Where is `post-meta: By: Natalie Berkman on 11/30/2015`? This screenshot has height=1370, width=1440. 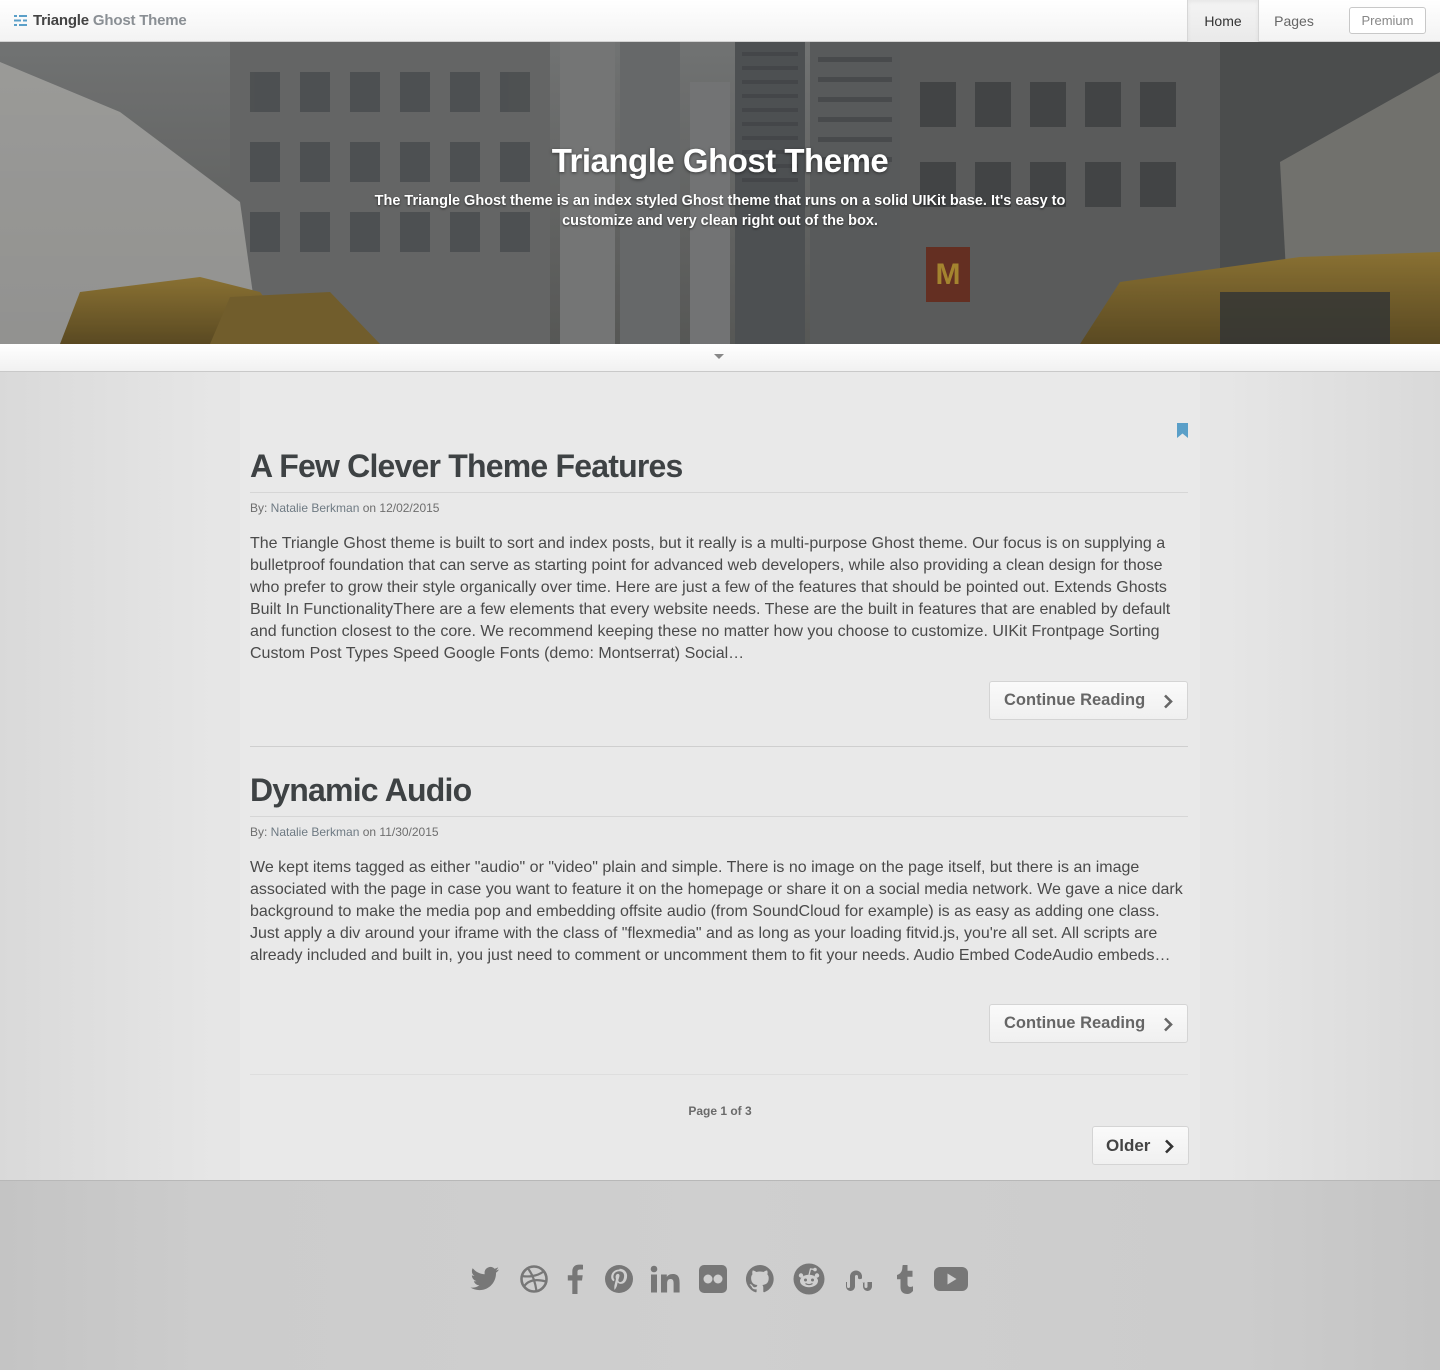
post-meta: By: Natalie Berkman on 11/30/2015 is located at coordinates (344, 832).